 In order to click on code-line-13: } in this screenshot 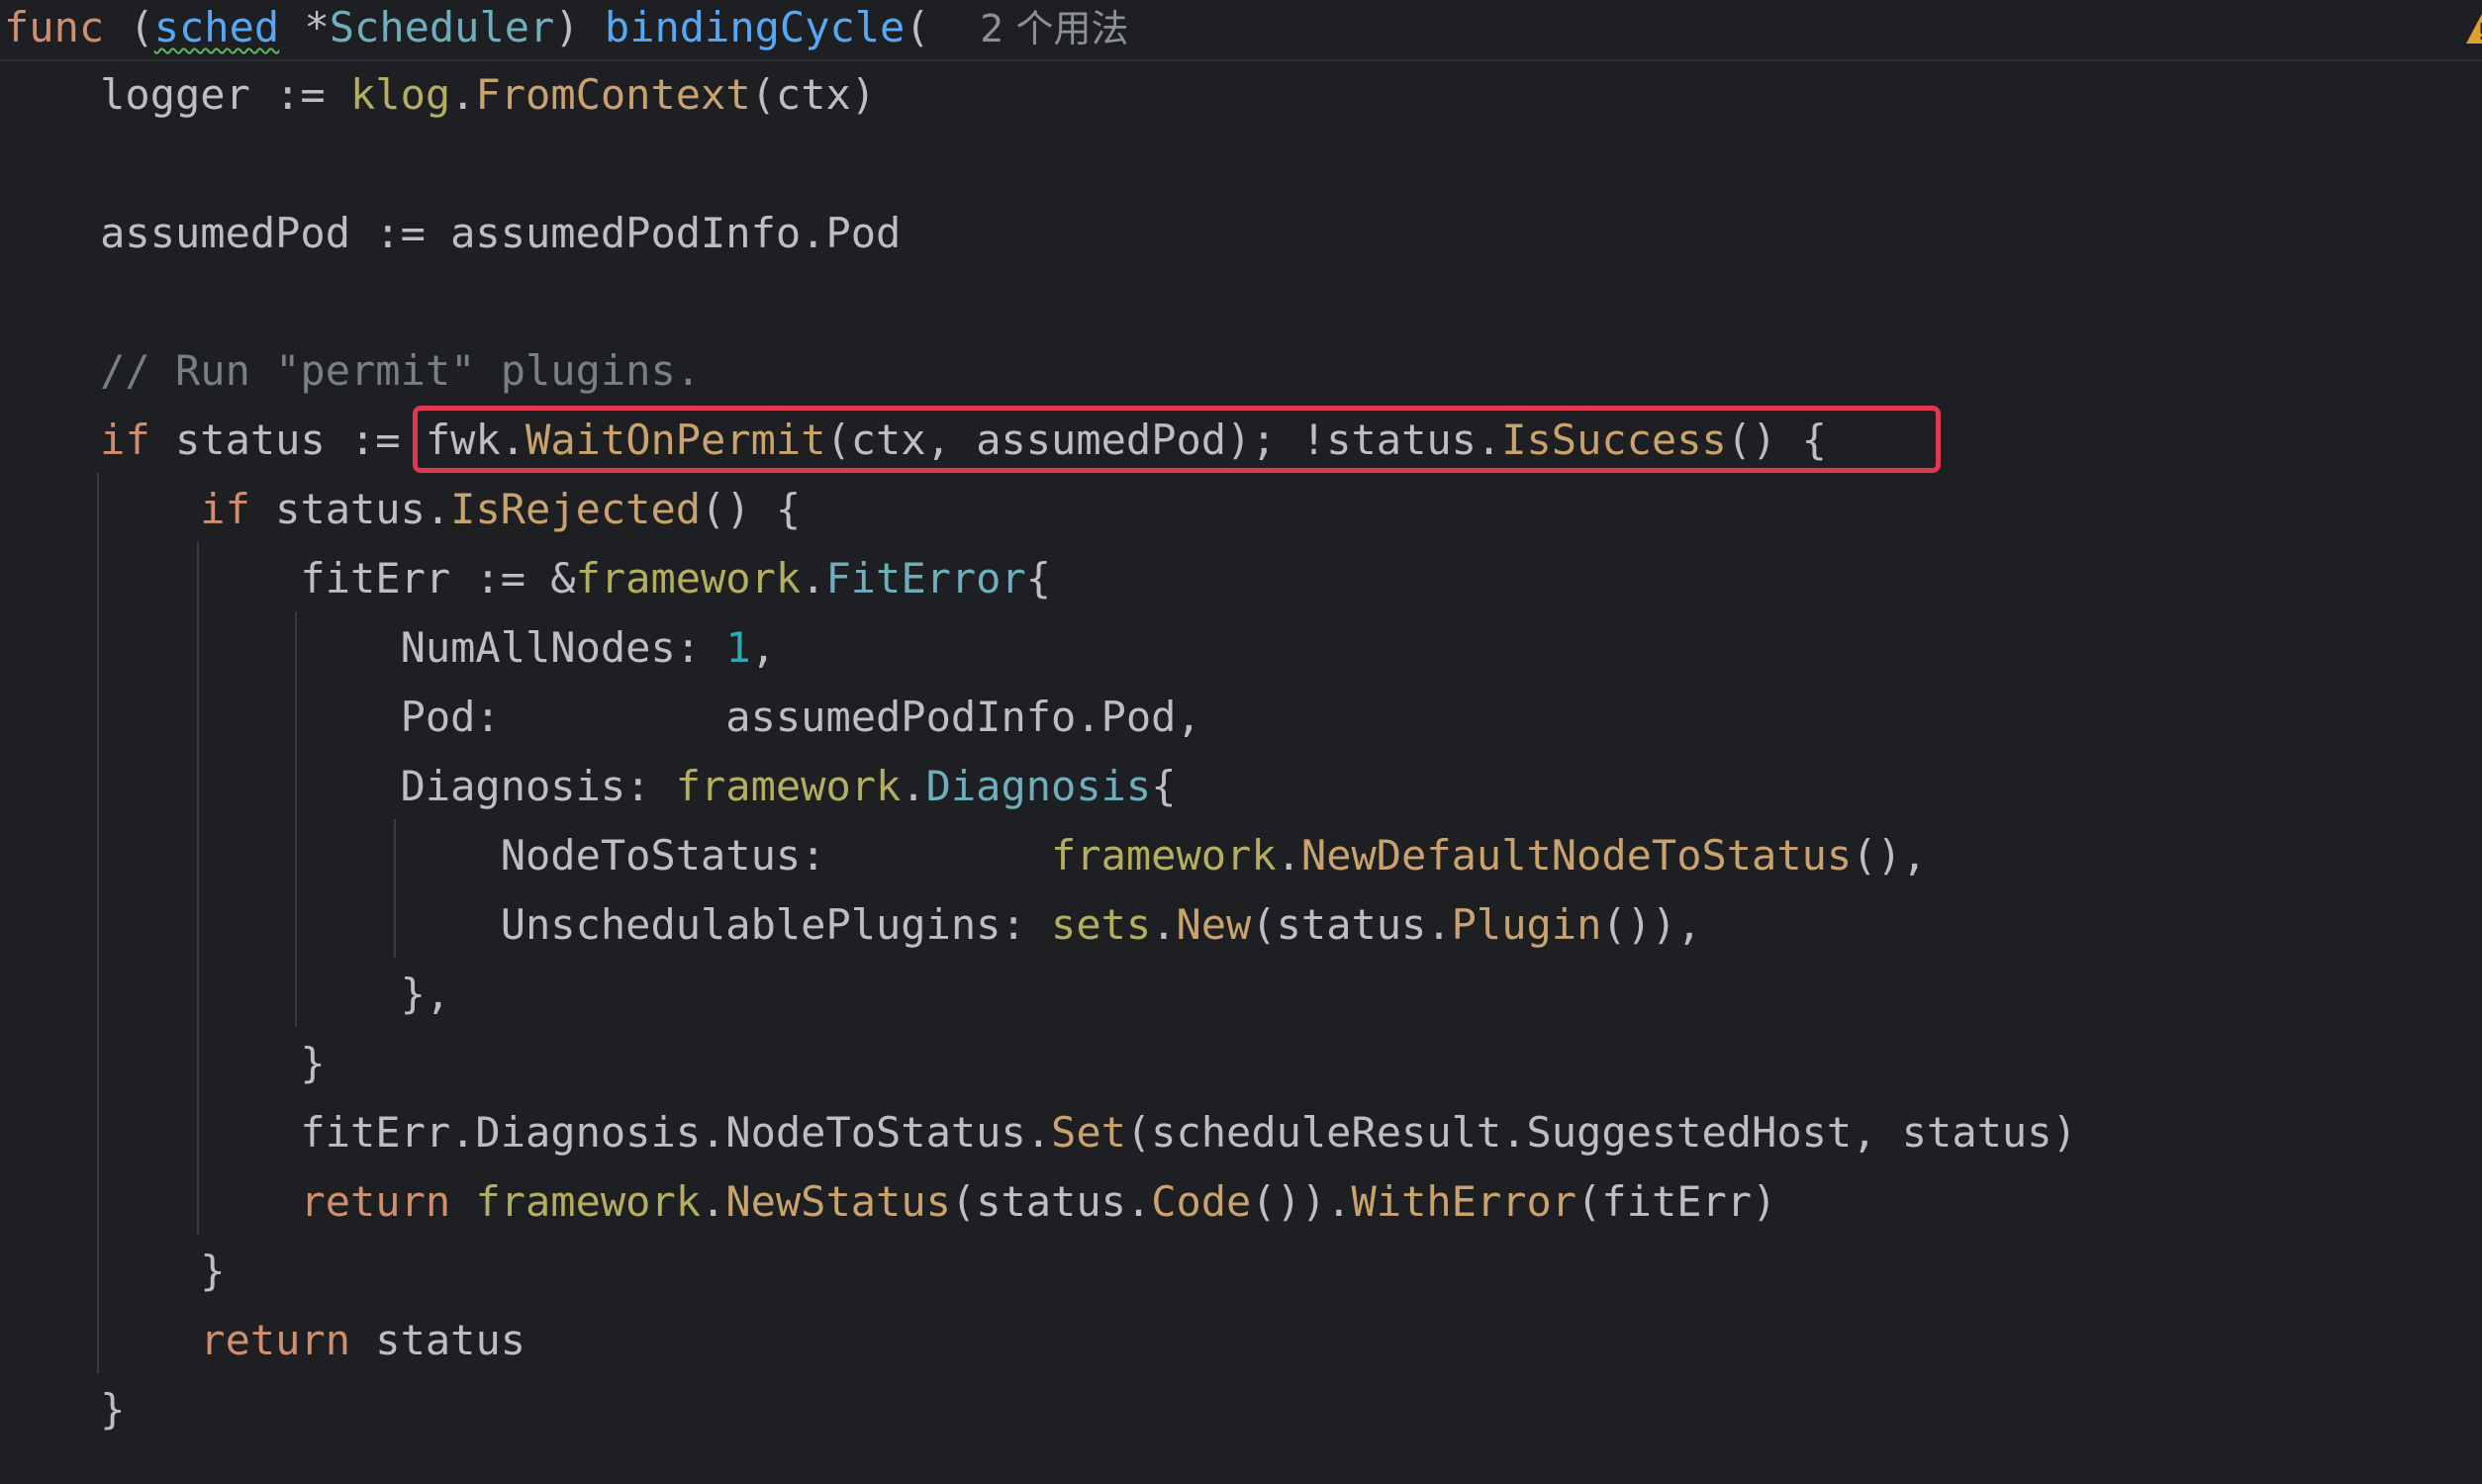, I will do `click(162, 1063)`.